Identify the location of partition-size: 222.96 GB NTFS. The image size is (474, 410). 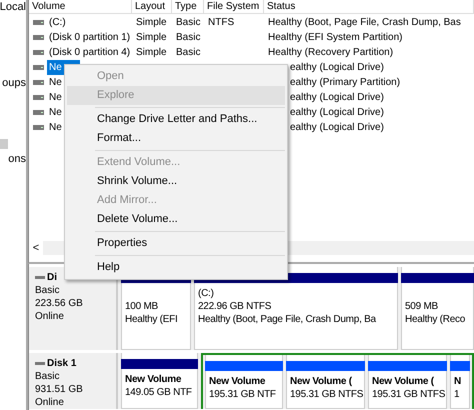
(235, 306).